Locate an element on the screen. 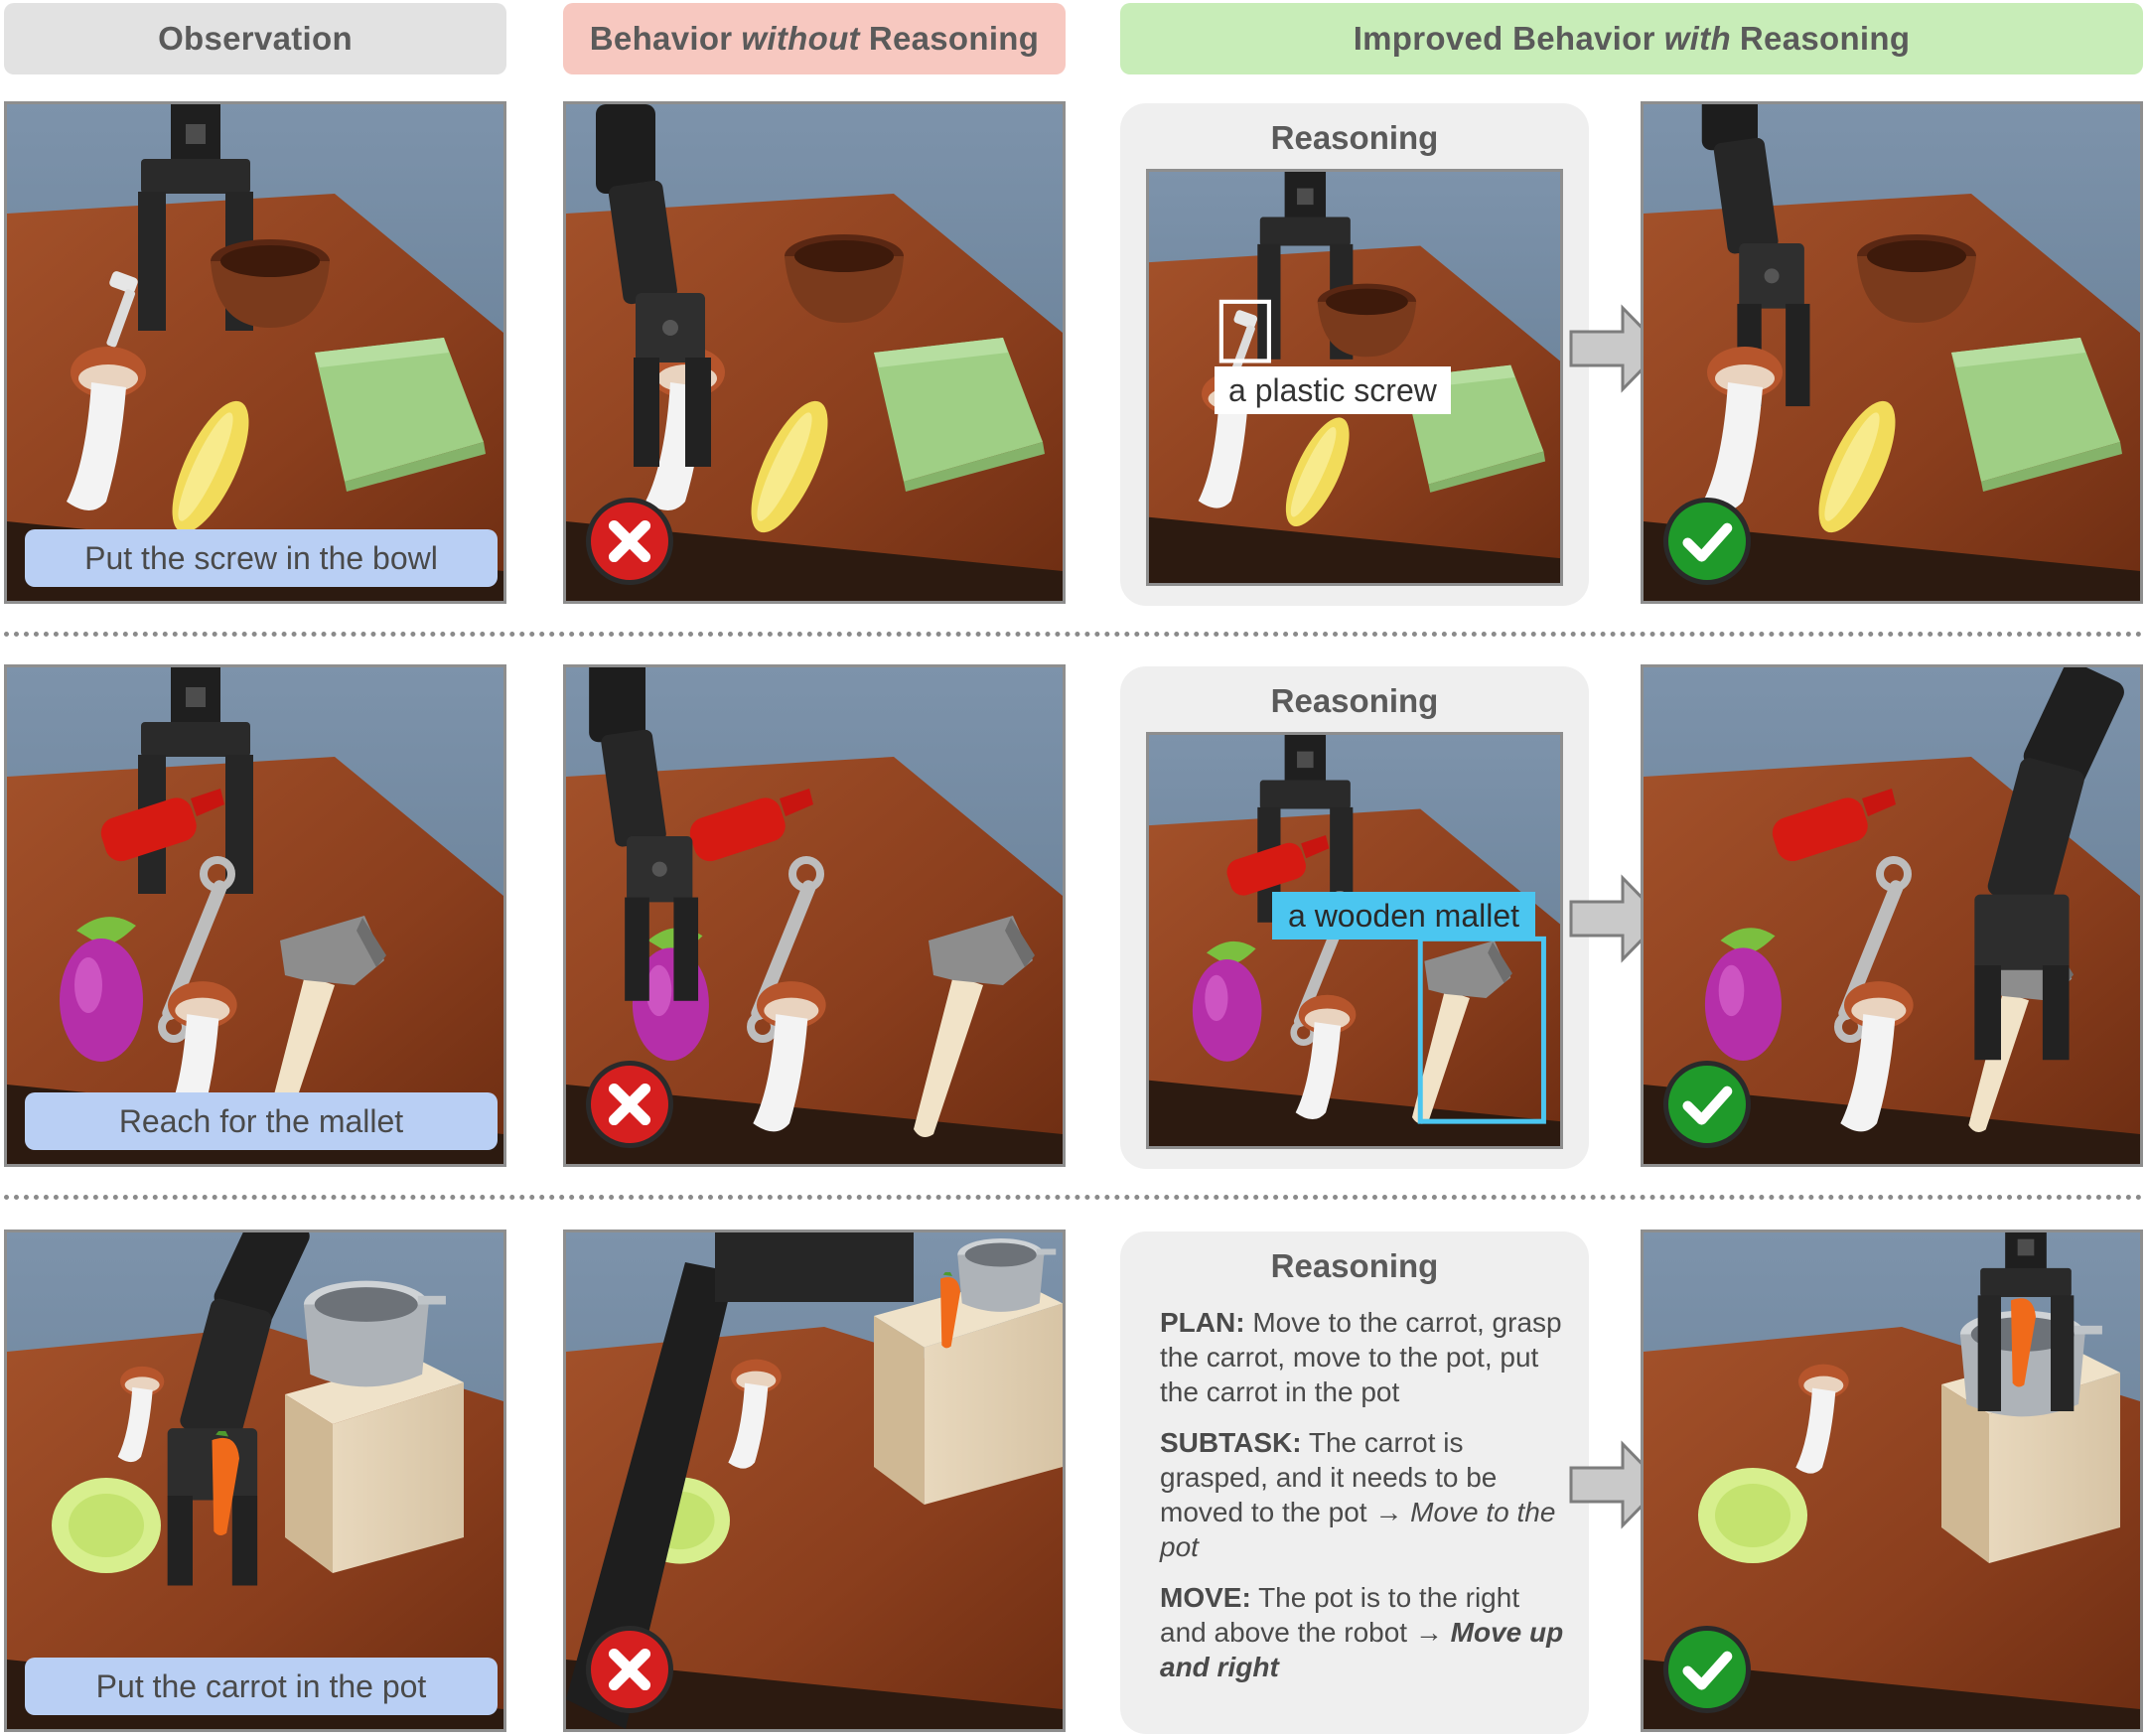 This screenshot has width=2147, height=1736. row1-reasoning-title: Reasoning is located at coordinates (1354, 137).